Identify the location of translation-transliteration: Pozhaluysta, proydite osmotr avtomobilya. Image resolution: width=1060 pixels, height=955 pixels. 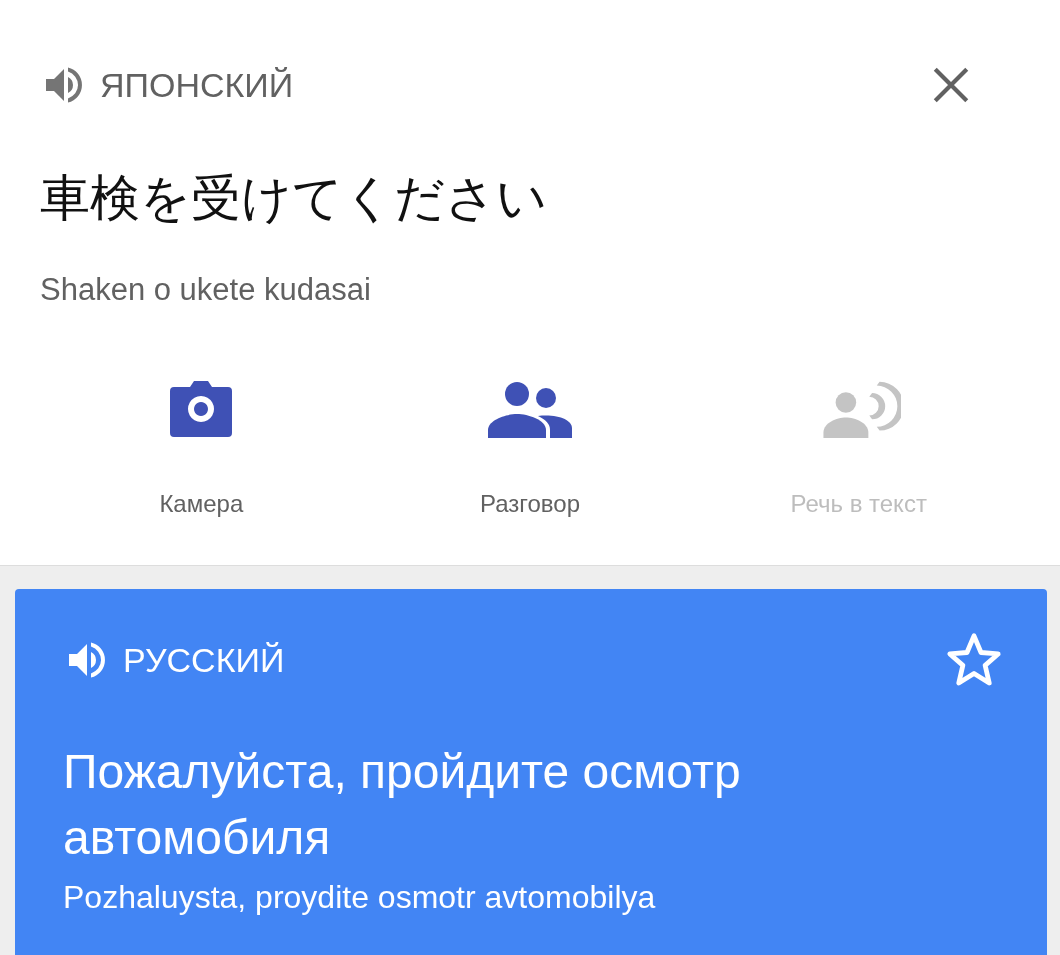
(360, 897).